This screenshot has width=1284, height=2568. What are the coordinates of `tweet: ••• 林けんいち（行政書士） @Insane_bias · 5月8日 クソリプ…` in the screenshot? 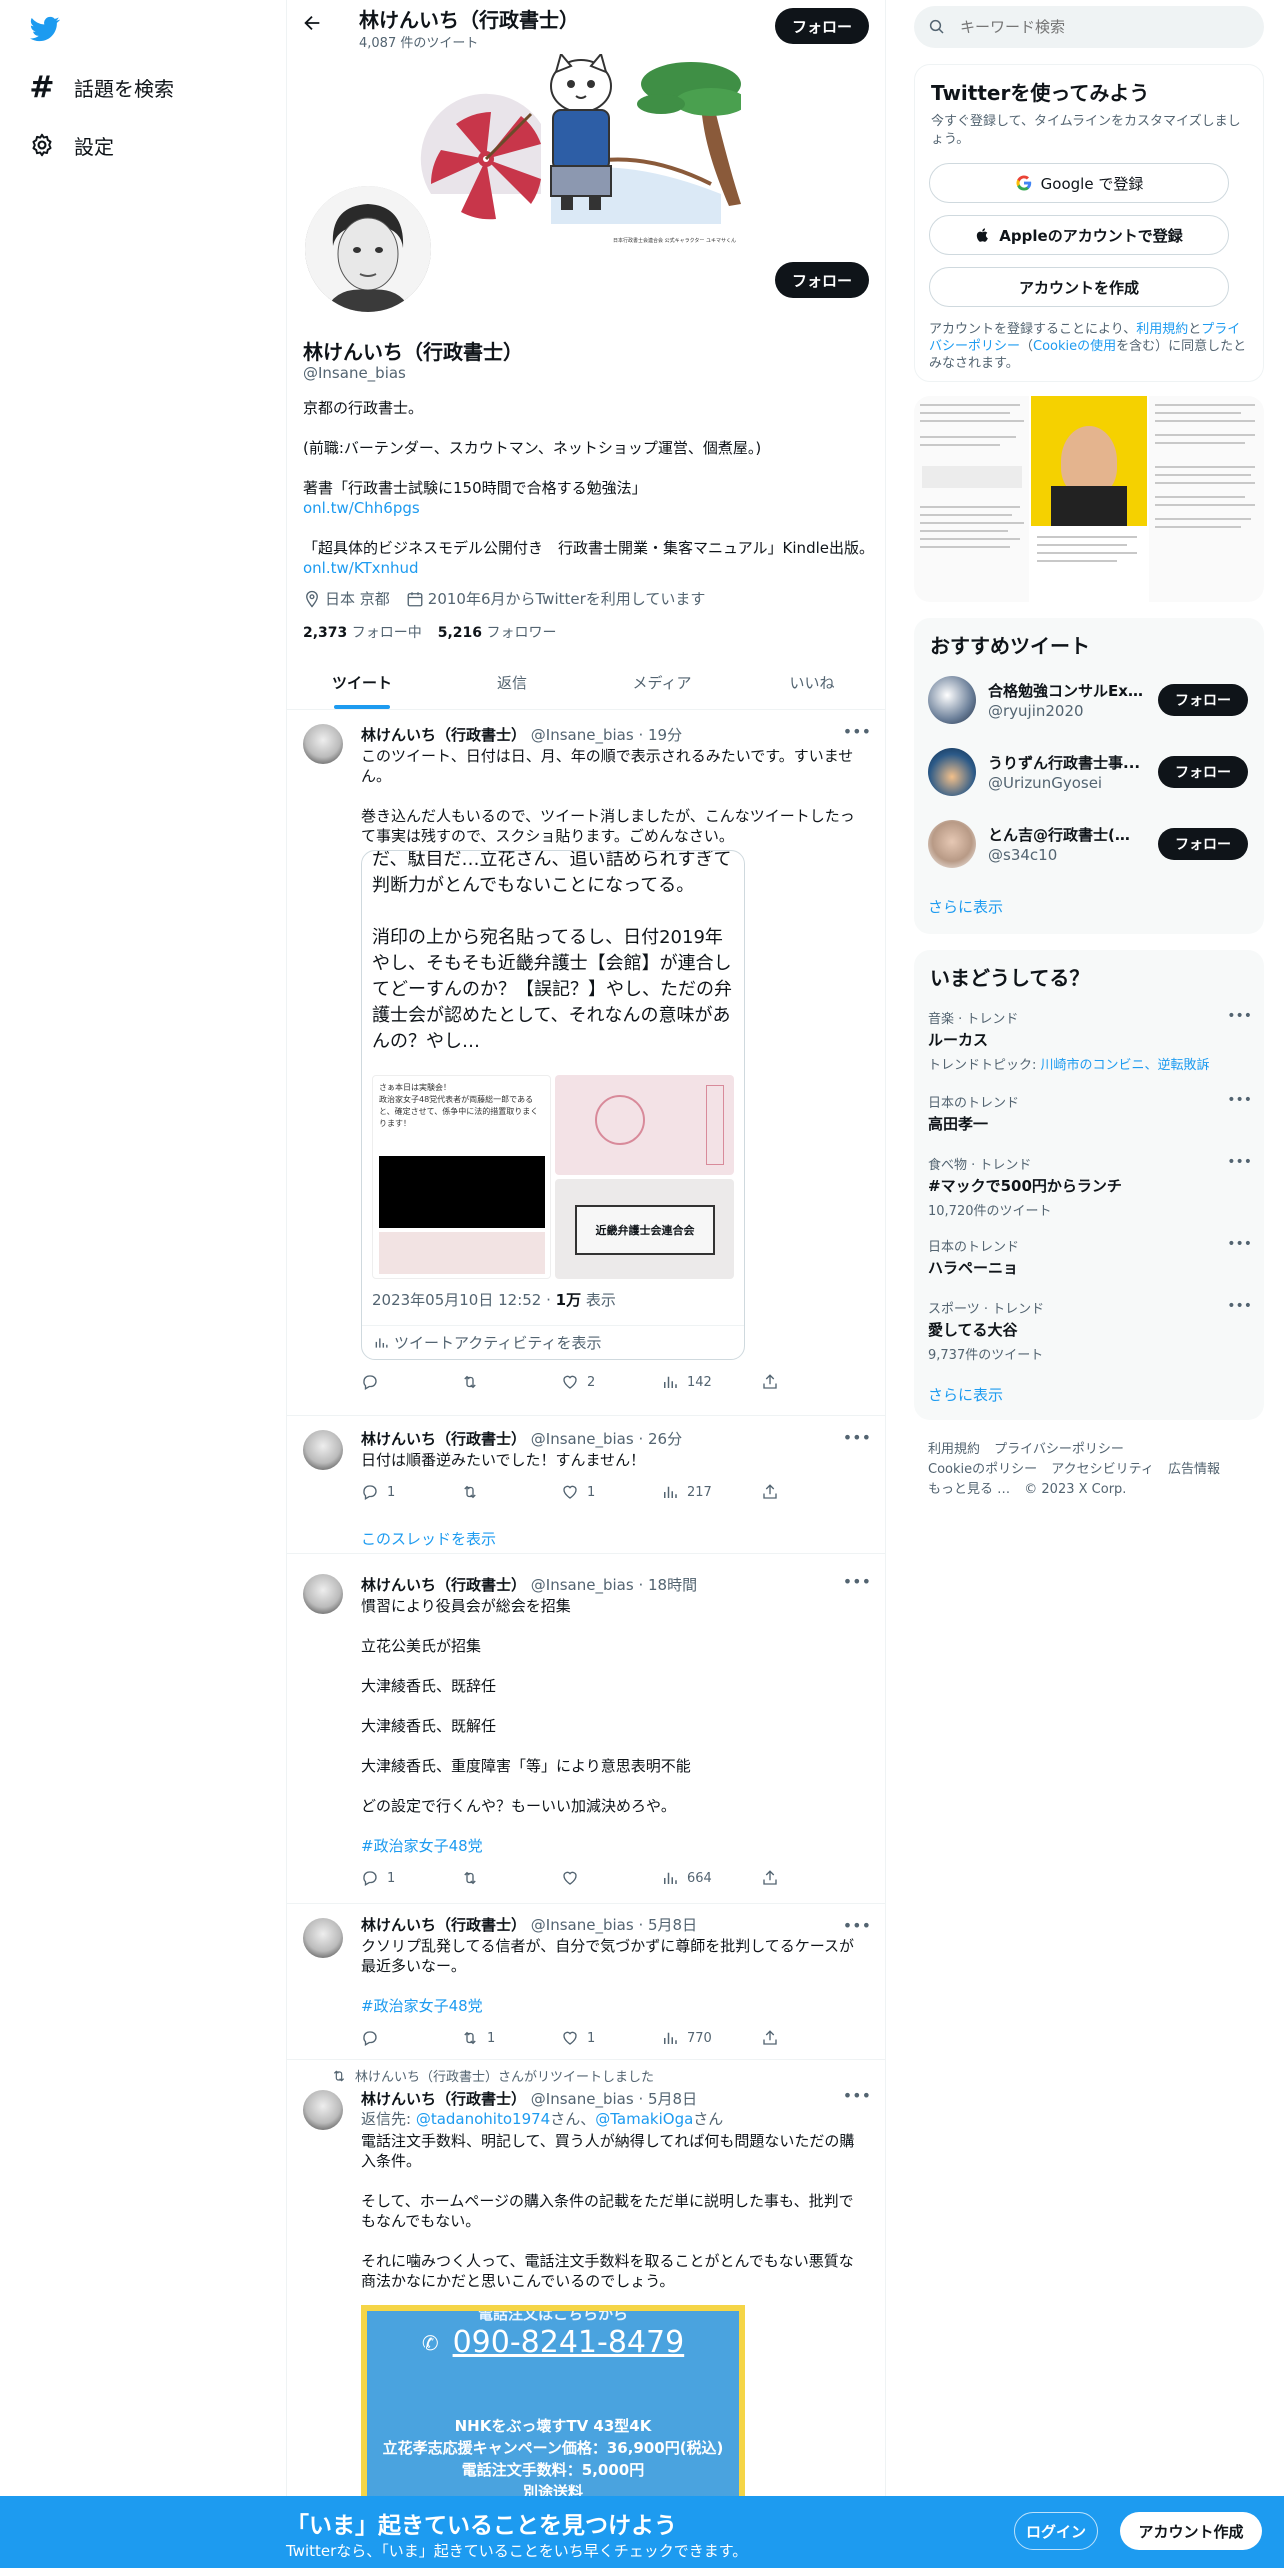 It's located at (586, 1982).